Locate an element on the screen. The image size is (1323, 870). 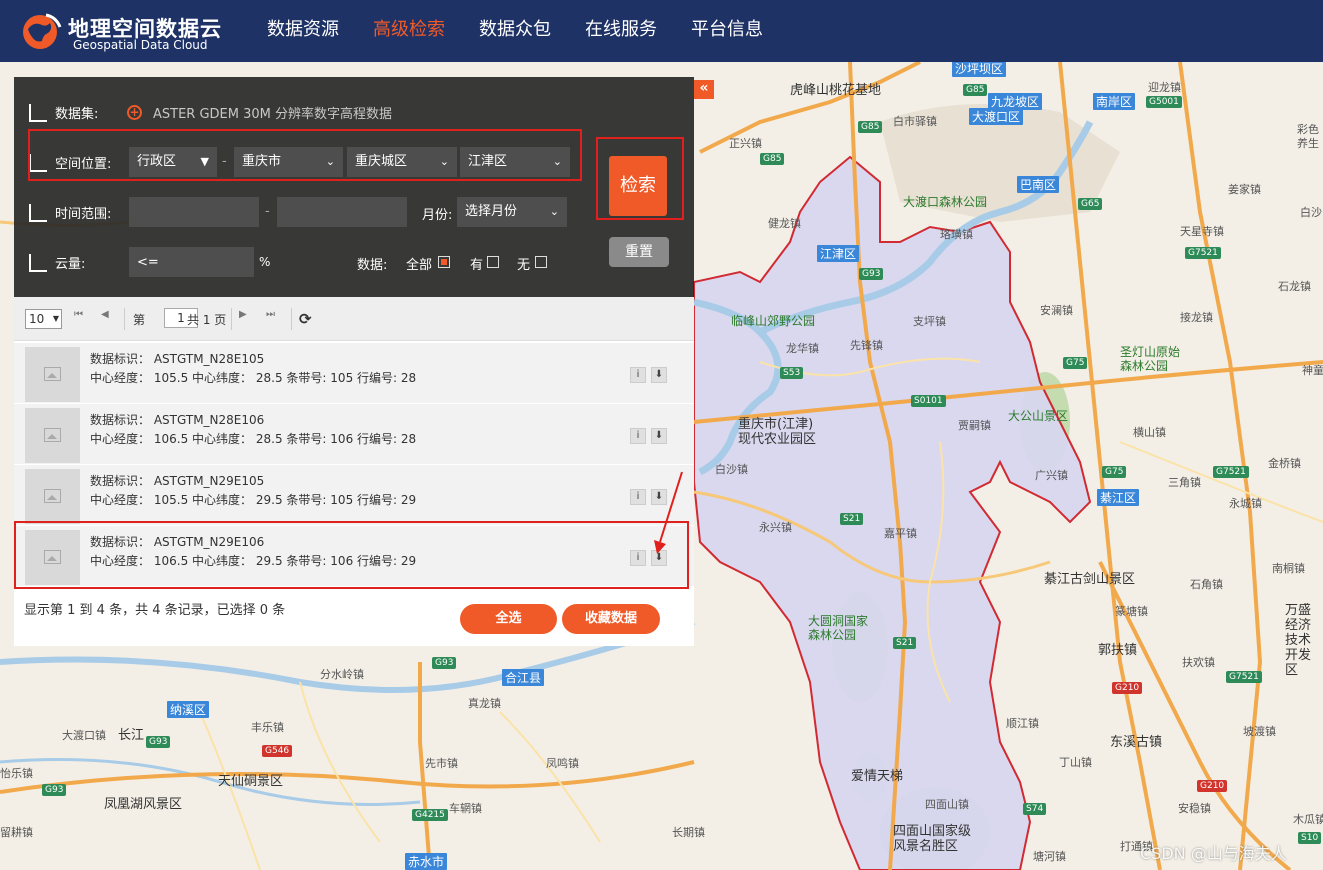
prev-page-icon: ◀ is located at coordinates (105, 314).